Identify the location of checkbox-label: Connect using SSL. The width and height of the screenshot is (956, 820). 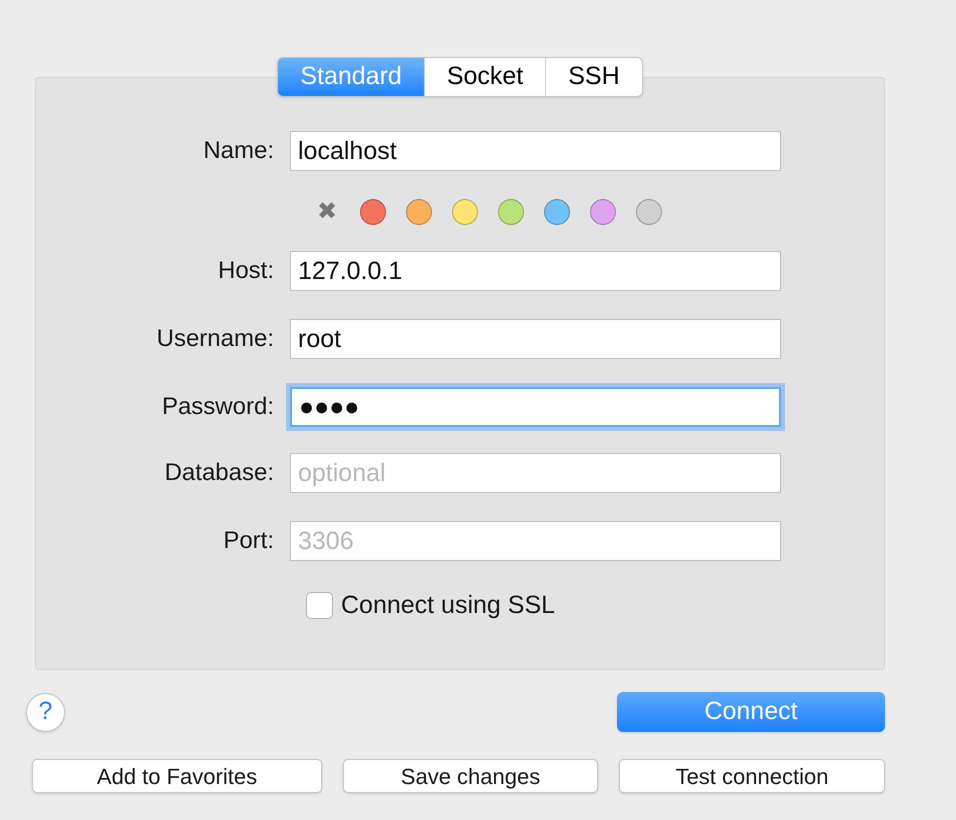
(448, 605).